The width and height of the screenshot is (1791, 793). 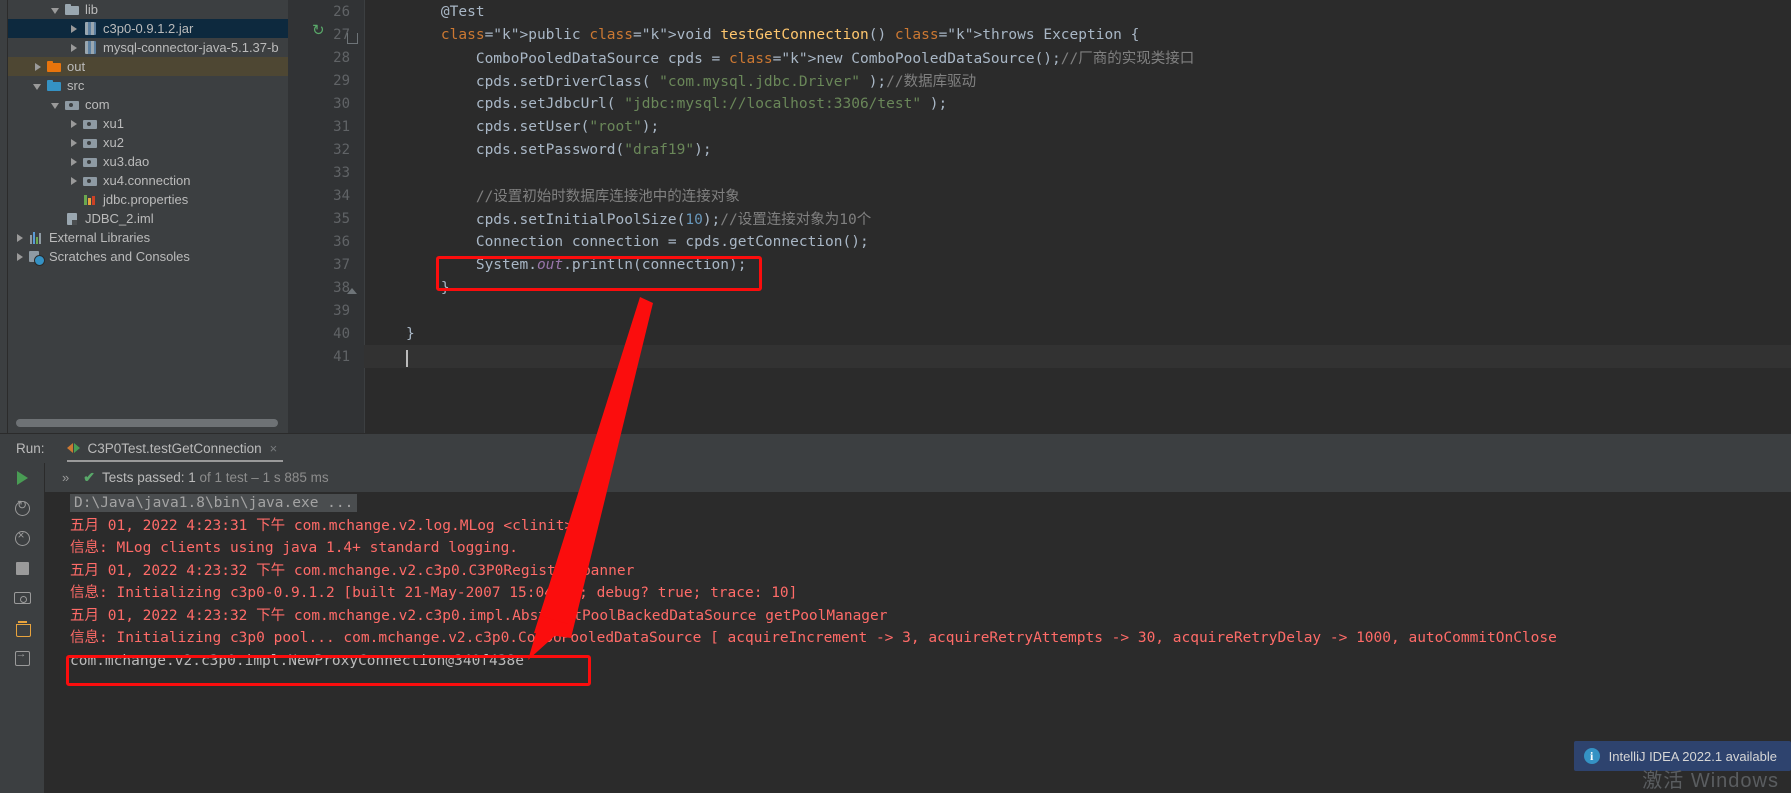 I want to click on run-test-gutter-icon, so click(x=319, y=30).